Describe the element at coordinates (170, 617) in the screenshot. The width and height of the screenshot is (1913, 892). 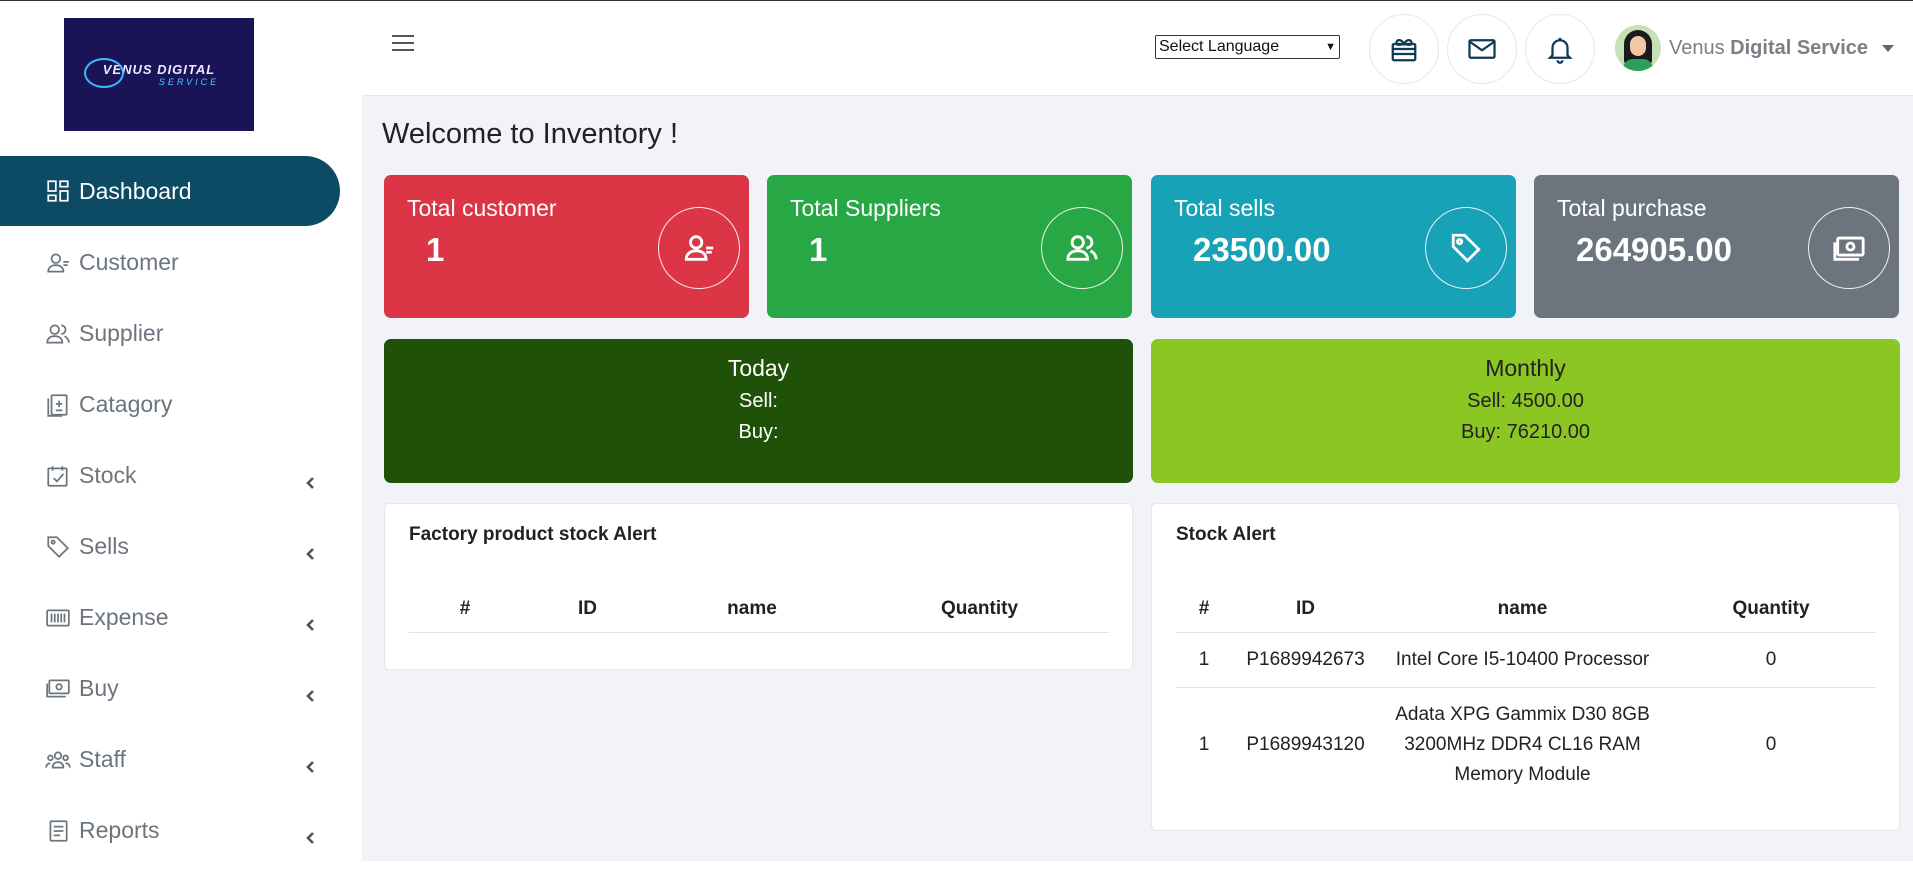
I see `sidebar-item-expense: Expense` at that location.